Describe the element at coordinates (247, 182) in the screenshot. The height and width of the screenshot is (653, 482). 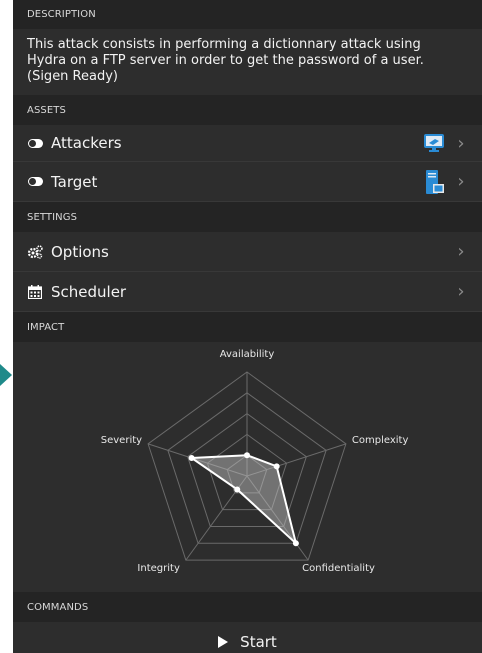
I see `asset-row-target: Target ›` at that location.